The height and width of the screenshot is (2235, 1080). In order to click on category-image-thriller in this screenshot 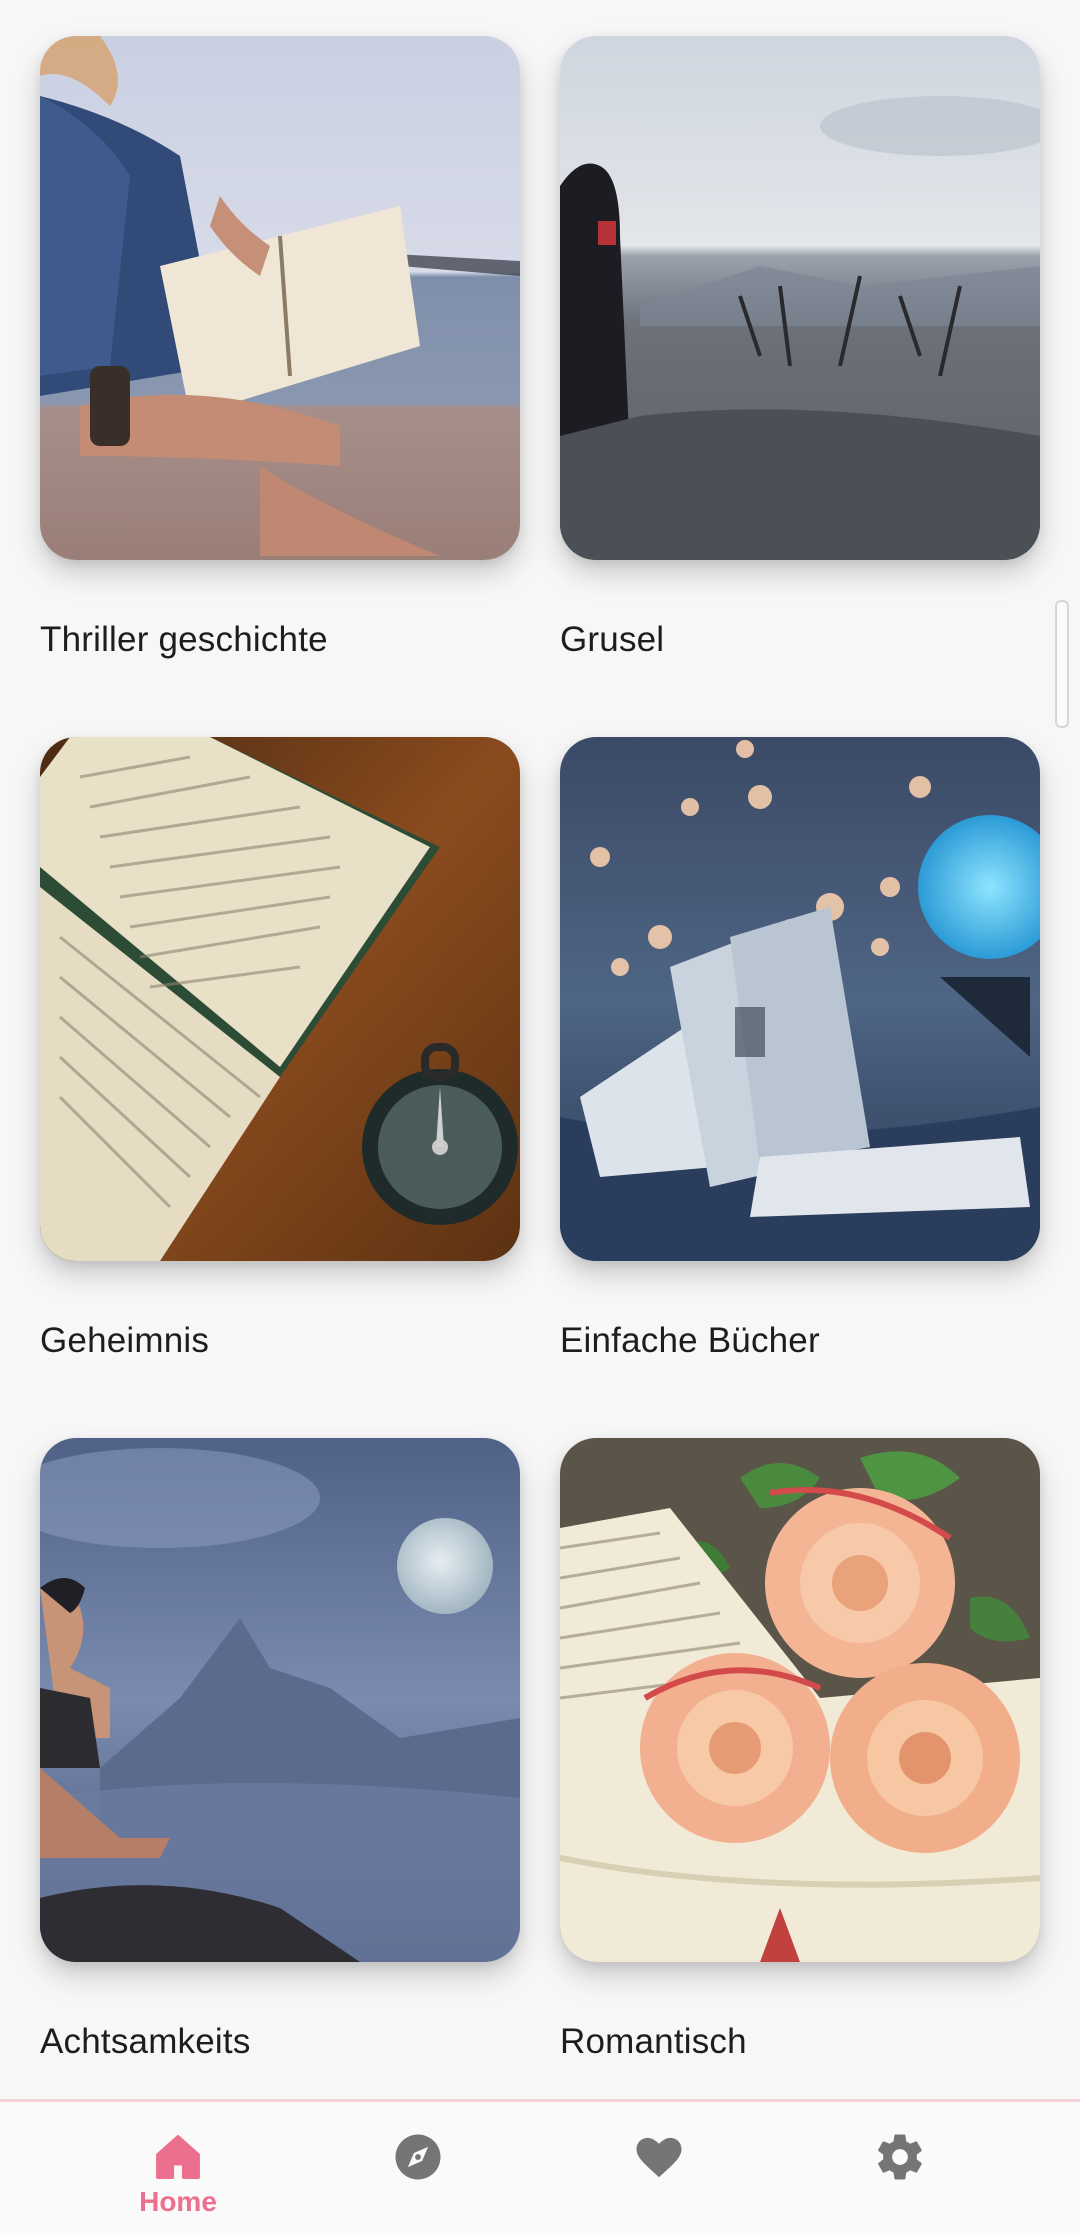, I will do `click(280, 298)`.